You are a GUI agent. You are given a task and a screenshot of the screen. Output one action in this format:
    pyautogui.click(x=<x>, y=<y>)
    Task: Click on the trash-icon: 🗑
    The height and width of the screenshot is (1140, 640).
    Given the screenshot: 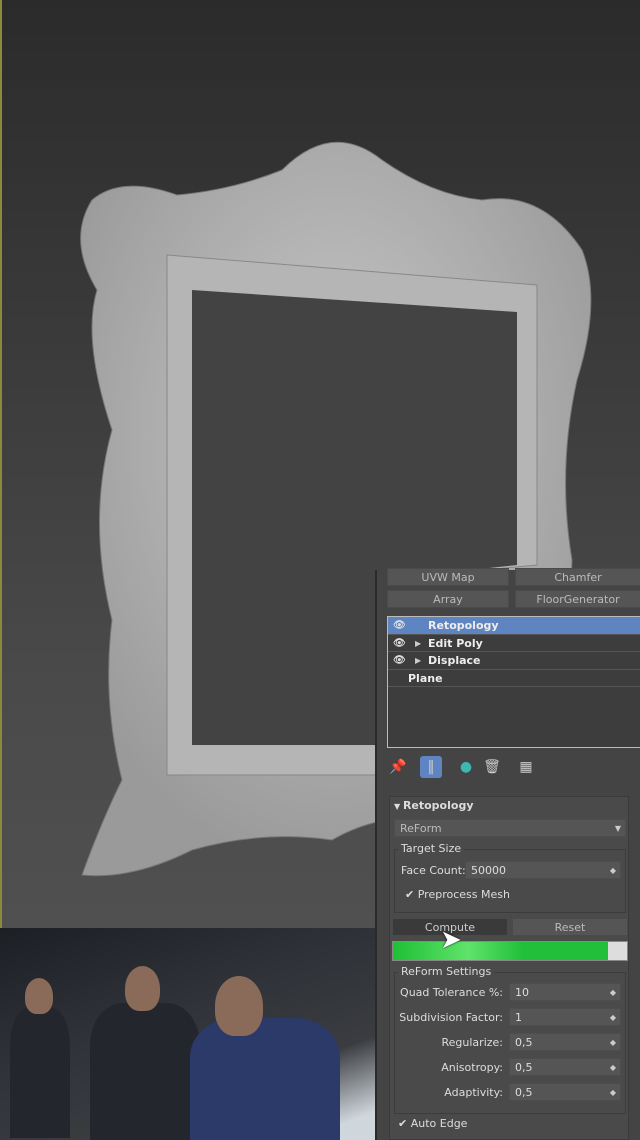 What is the action you would take?
    pyautogui.click(x=492, y=767)
    